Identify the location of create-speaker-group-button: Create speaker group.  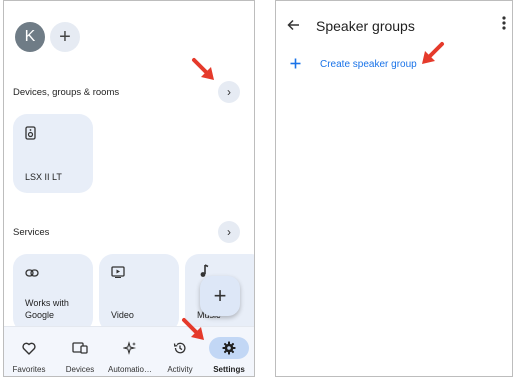
(368, 64).